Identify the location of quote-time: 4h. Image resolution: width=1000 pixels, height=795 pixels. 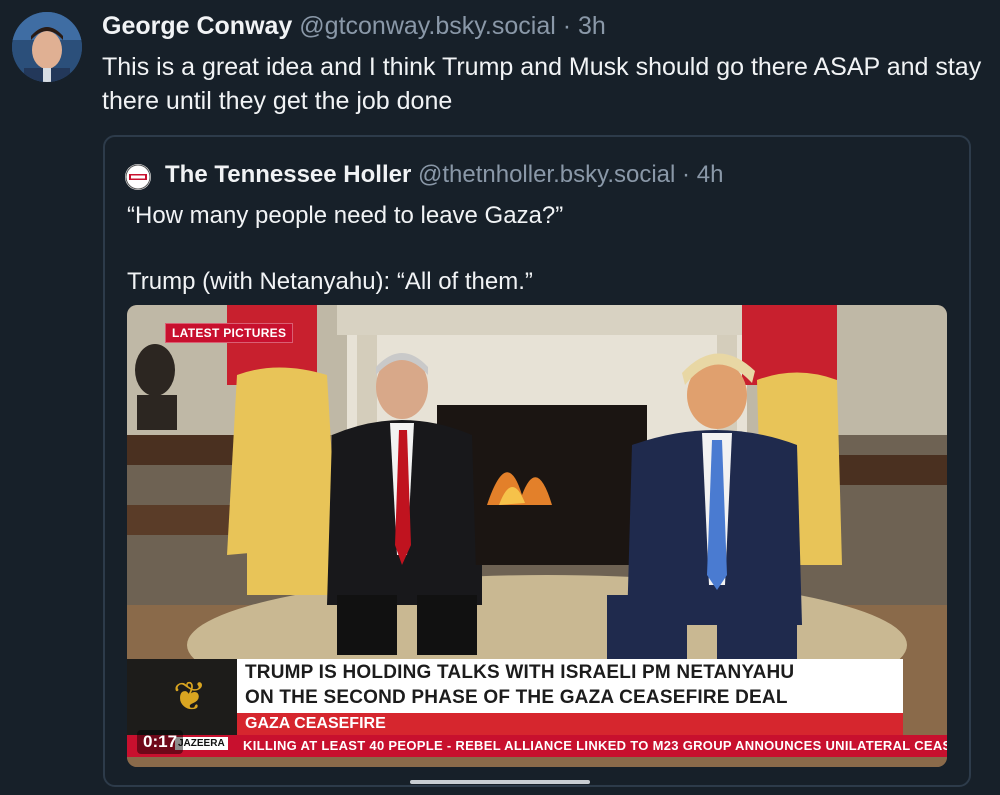
(710, 174).